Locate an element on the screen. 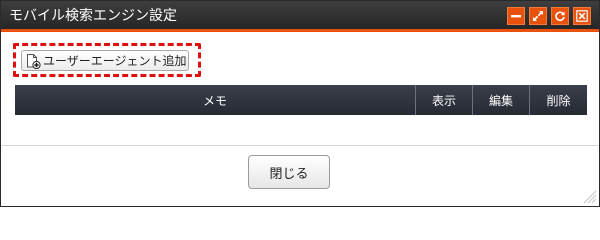 The width and height of the screenshot is (600, 240). minimize-button is located at coordinates (516, 16).